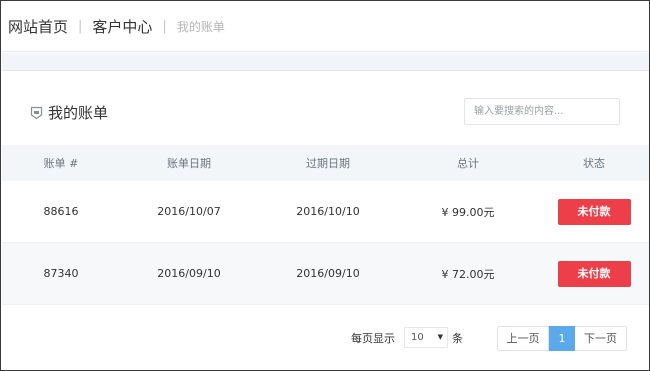 The height and width of the screenshot is (371, 650). I want to click on breadcrumb-customer-center-link: 客户中心, so click(122, 26).